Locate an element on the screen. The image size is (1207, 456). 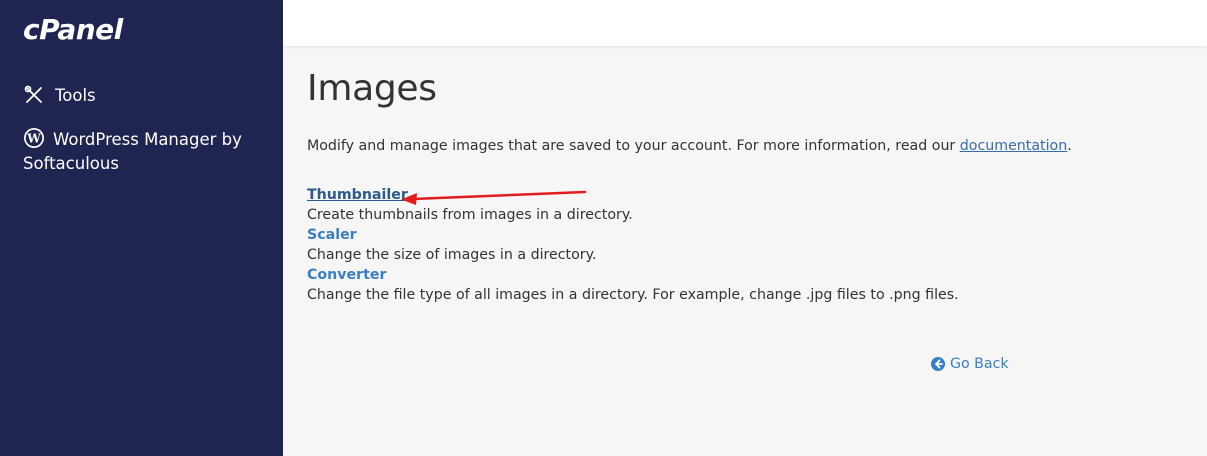
sidebar-item-tools: Tools is located at coordinates (59, 96).